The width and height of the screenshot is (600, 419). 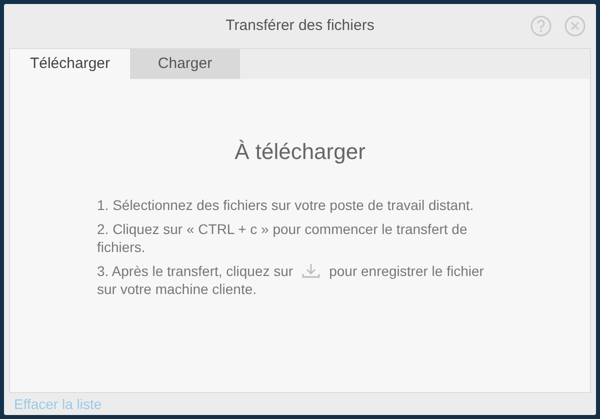 What do you see at coordinates (185, 64) in the screenshot?
I see `tab: Charger` at bounding box center [185, 64].